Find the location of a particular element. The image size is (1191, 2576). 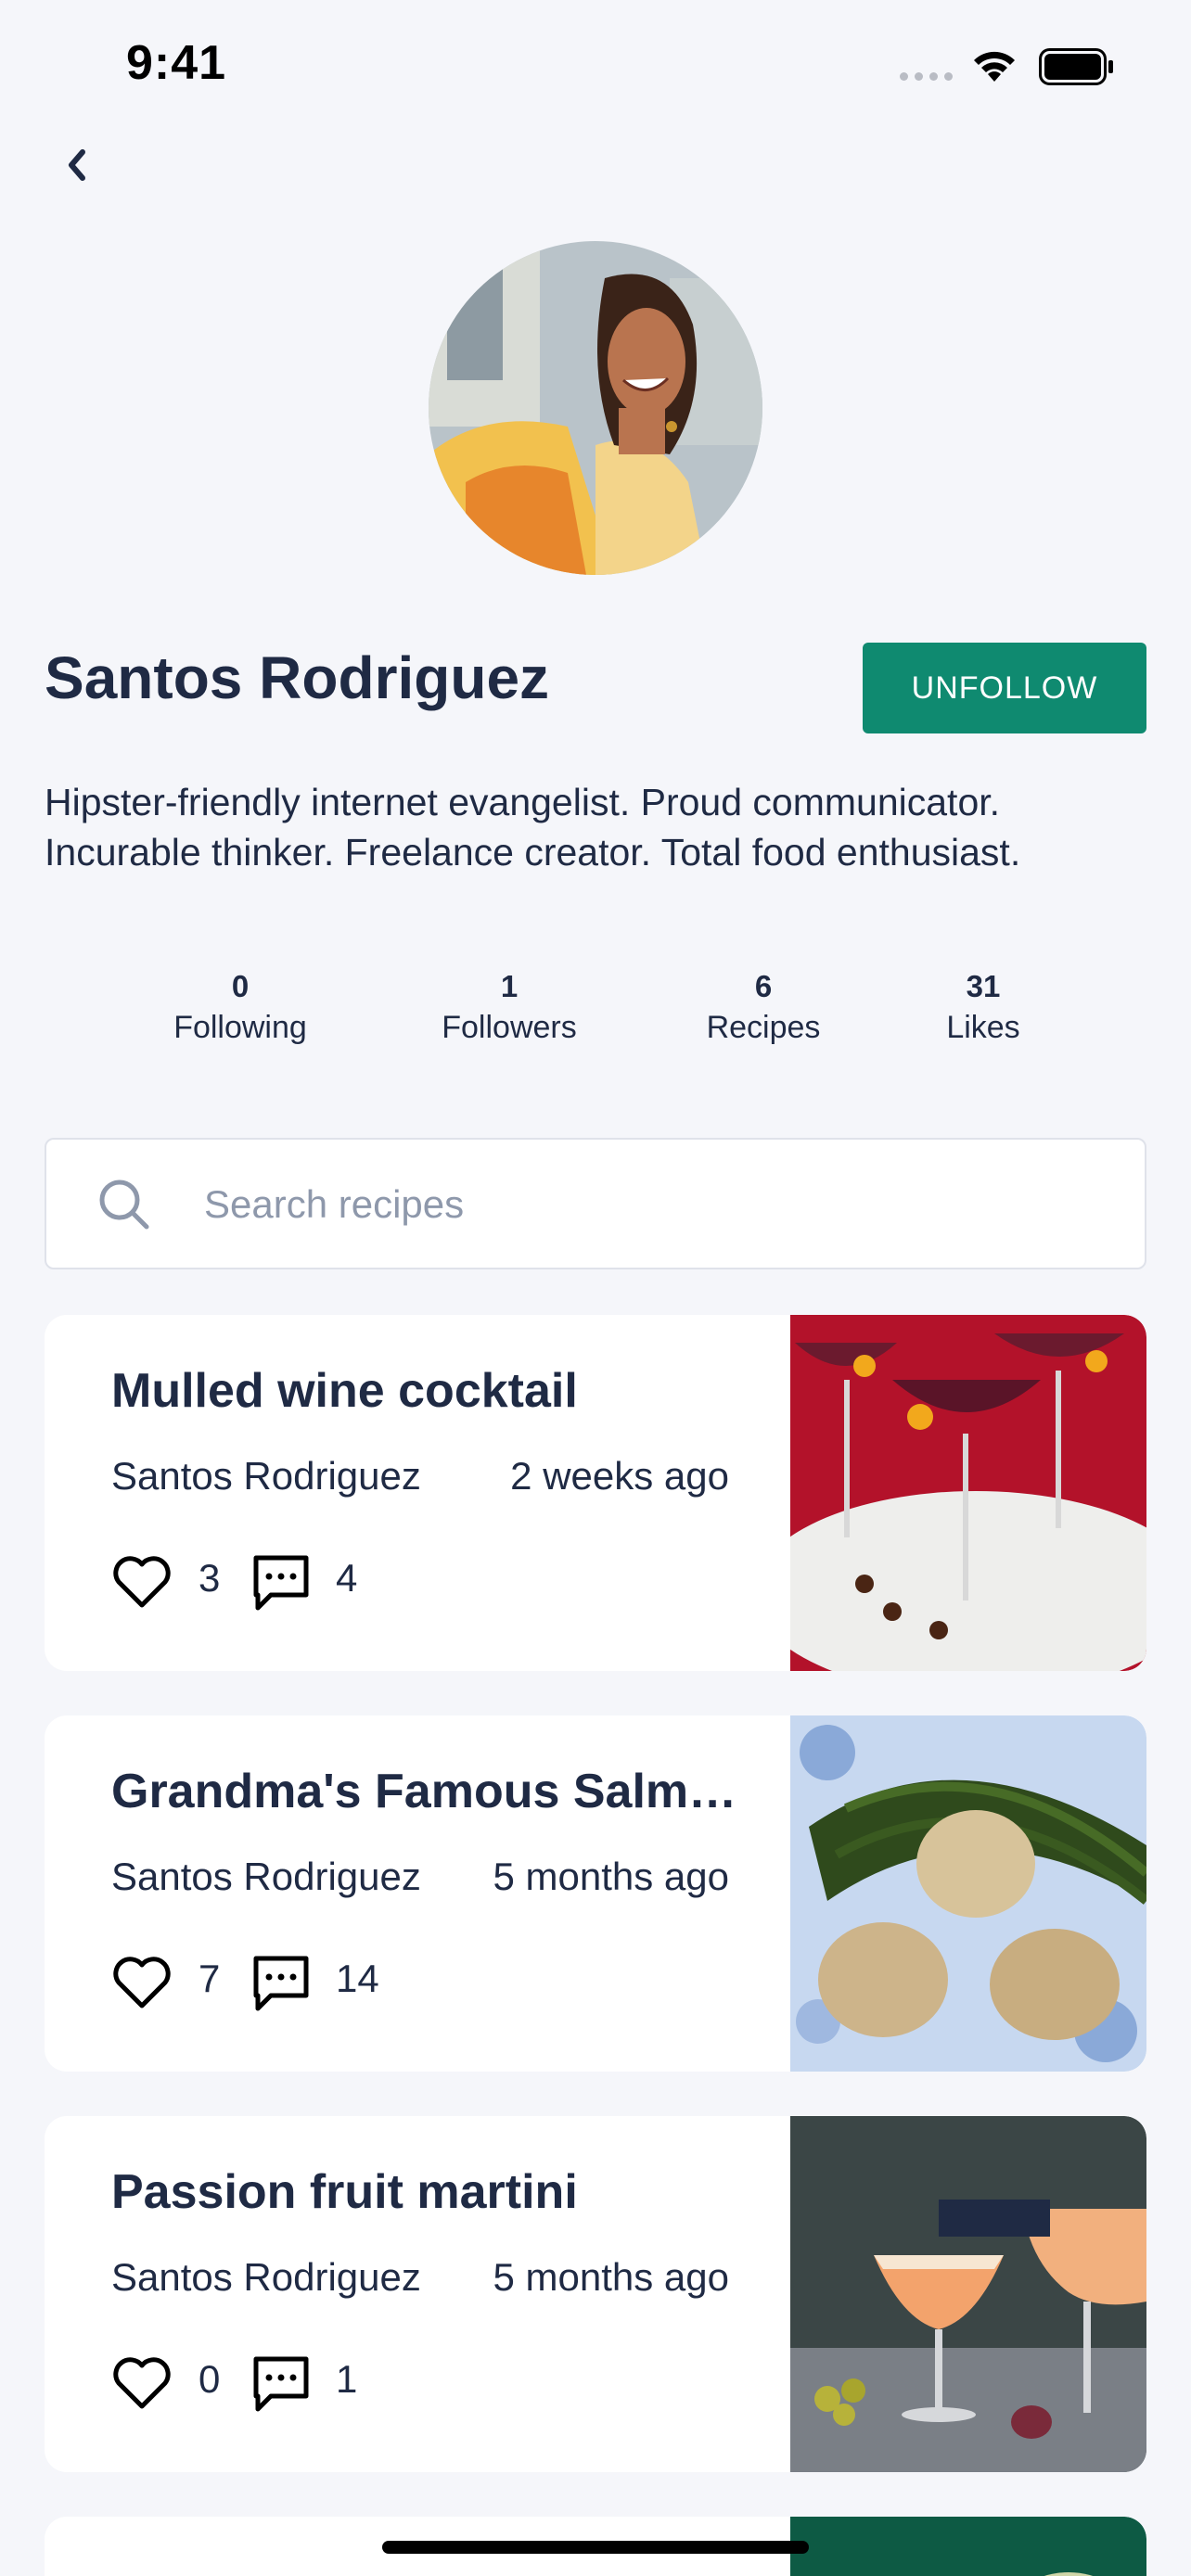

stat-followers: 1 Followers is located at coordinates (509, 1007).